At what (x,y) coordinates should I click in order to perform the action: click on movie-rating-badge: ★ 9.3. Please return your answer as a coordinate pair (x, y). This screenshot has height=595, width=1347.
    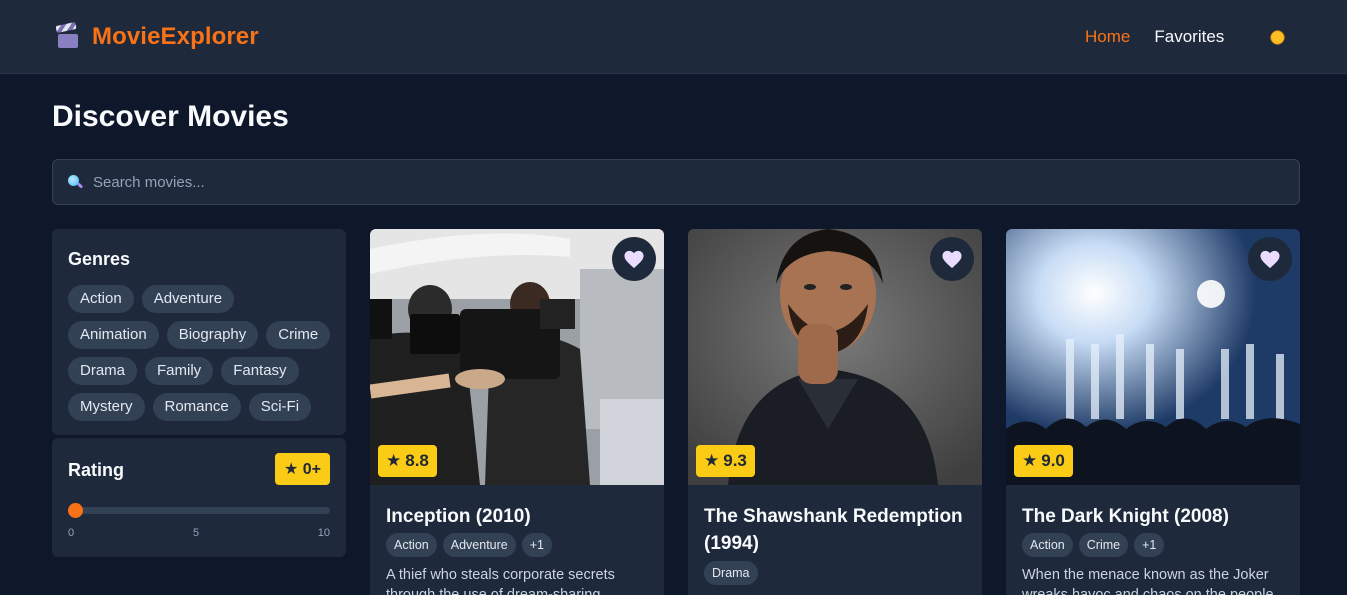
    Looking at the image, I should click on (725, 461).